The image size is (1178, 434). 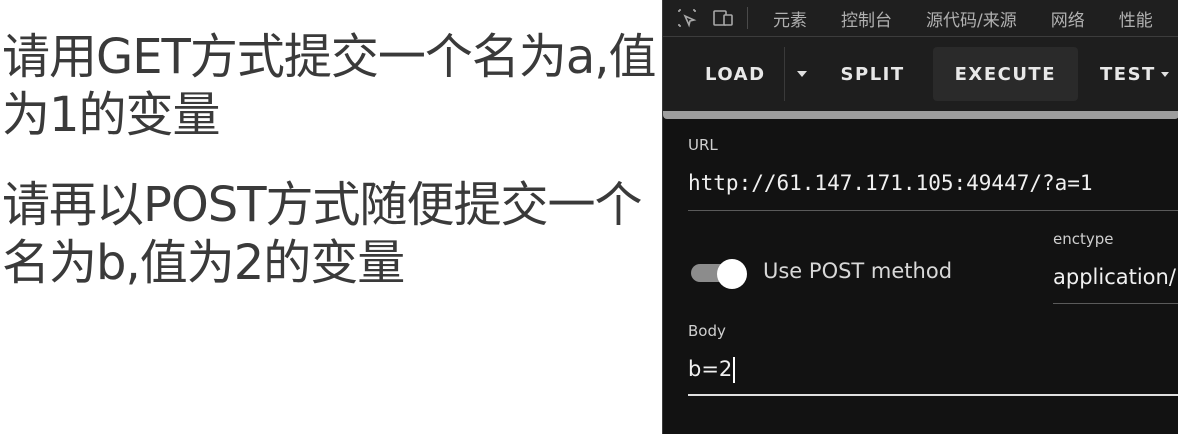 What do you see at coordinates (329, 86) in the screenshot?
I see `instruction-get: 请用GET方式提交一个名为a,值为1的变量` at bounding box center [329, 86].